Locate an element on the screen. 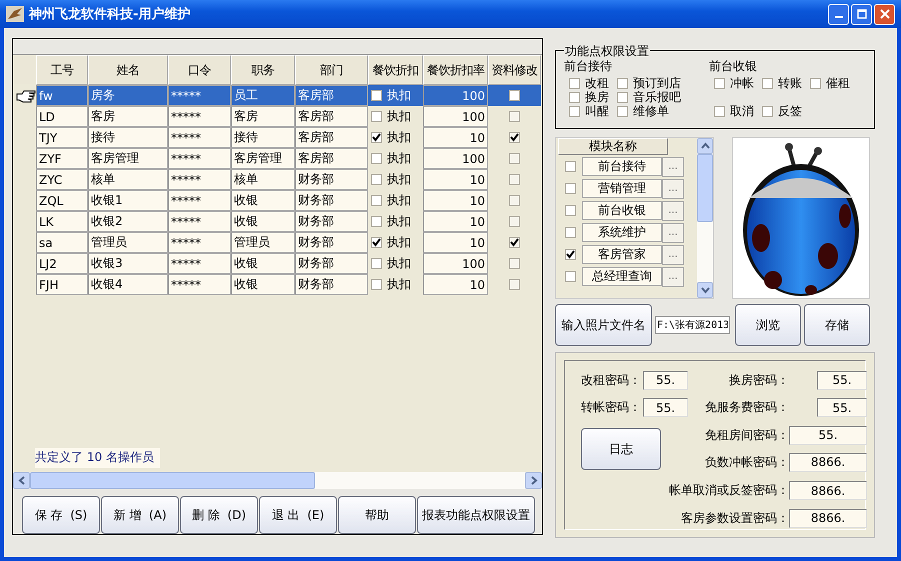  action-button: 删 除 (D) is located at coordinates (219, 515).